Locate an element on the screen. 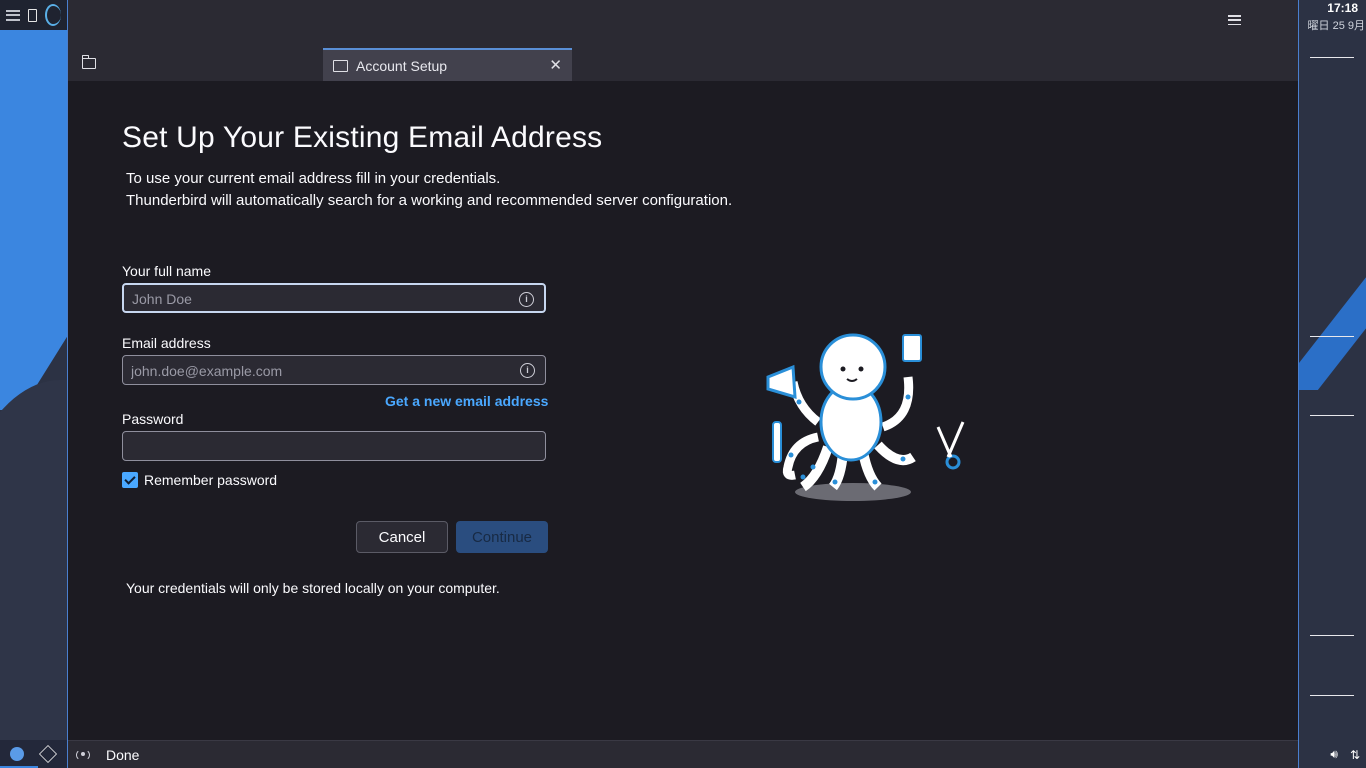  folder-icon is located at coordinates (88, 62).